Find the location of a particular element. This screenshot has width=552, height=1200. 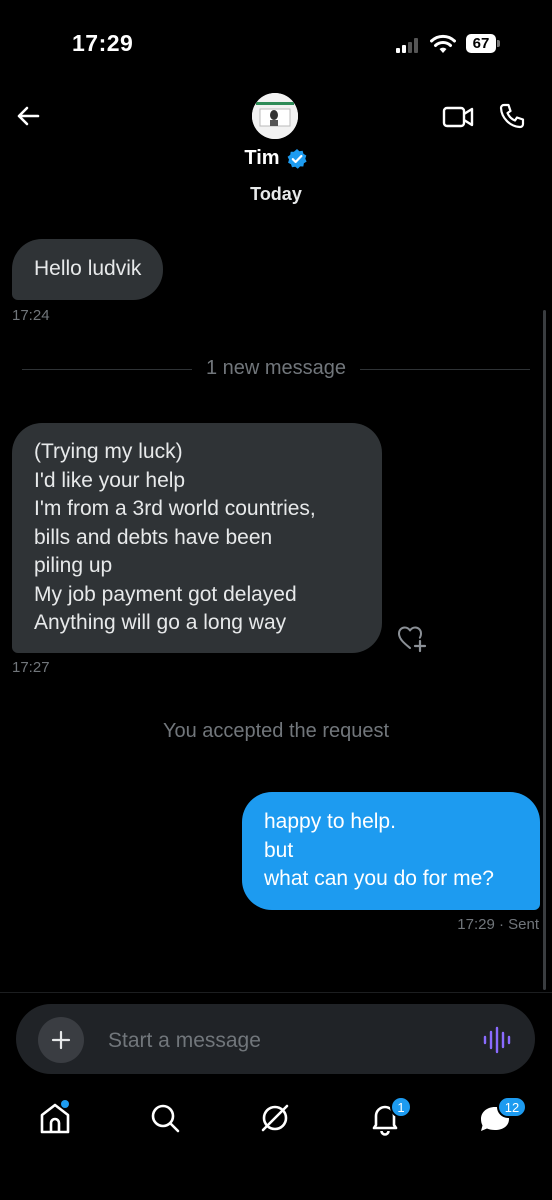

scrollbar is located at coordinates (544, 650).